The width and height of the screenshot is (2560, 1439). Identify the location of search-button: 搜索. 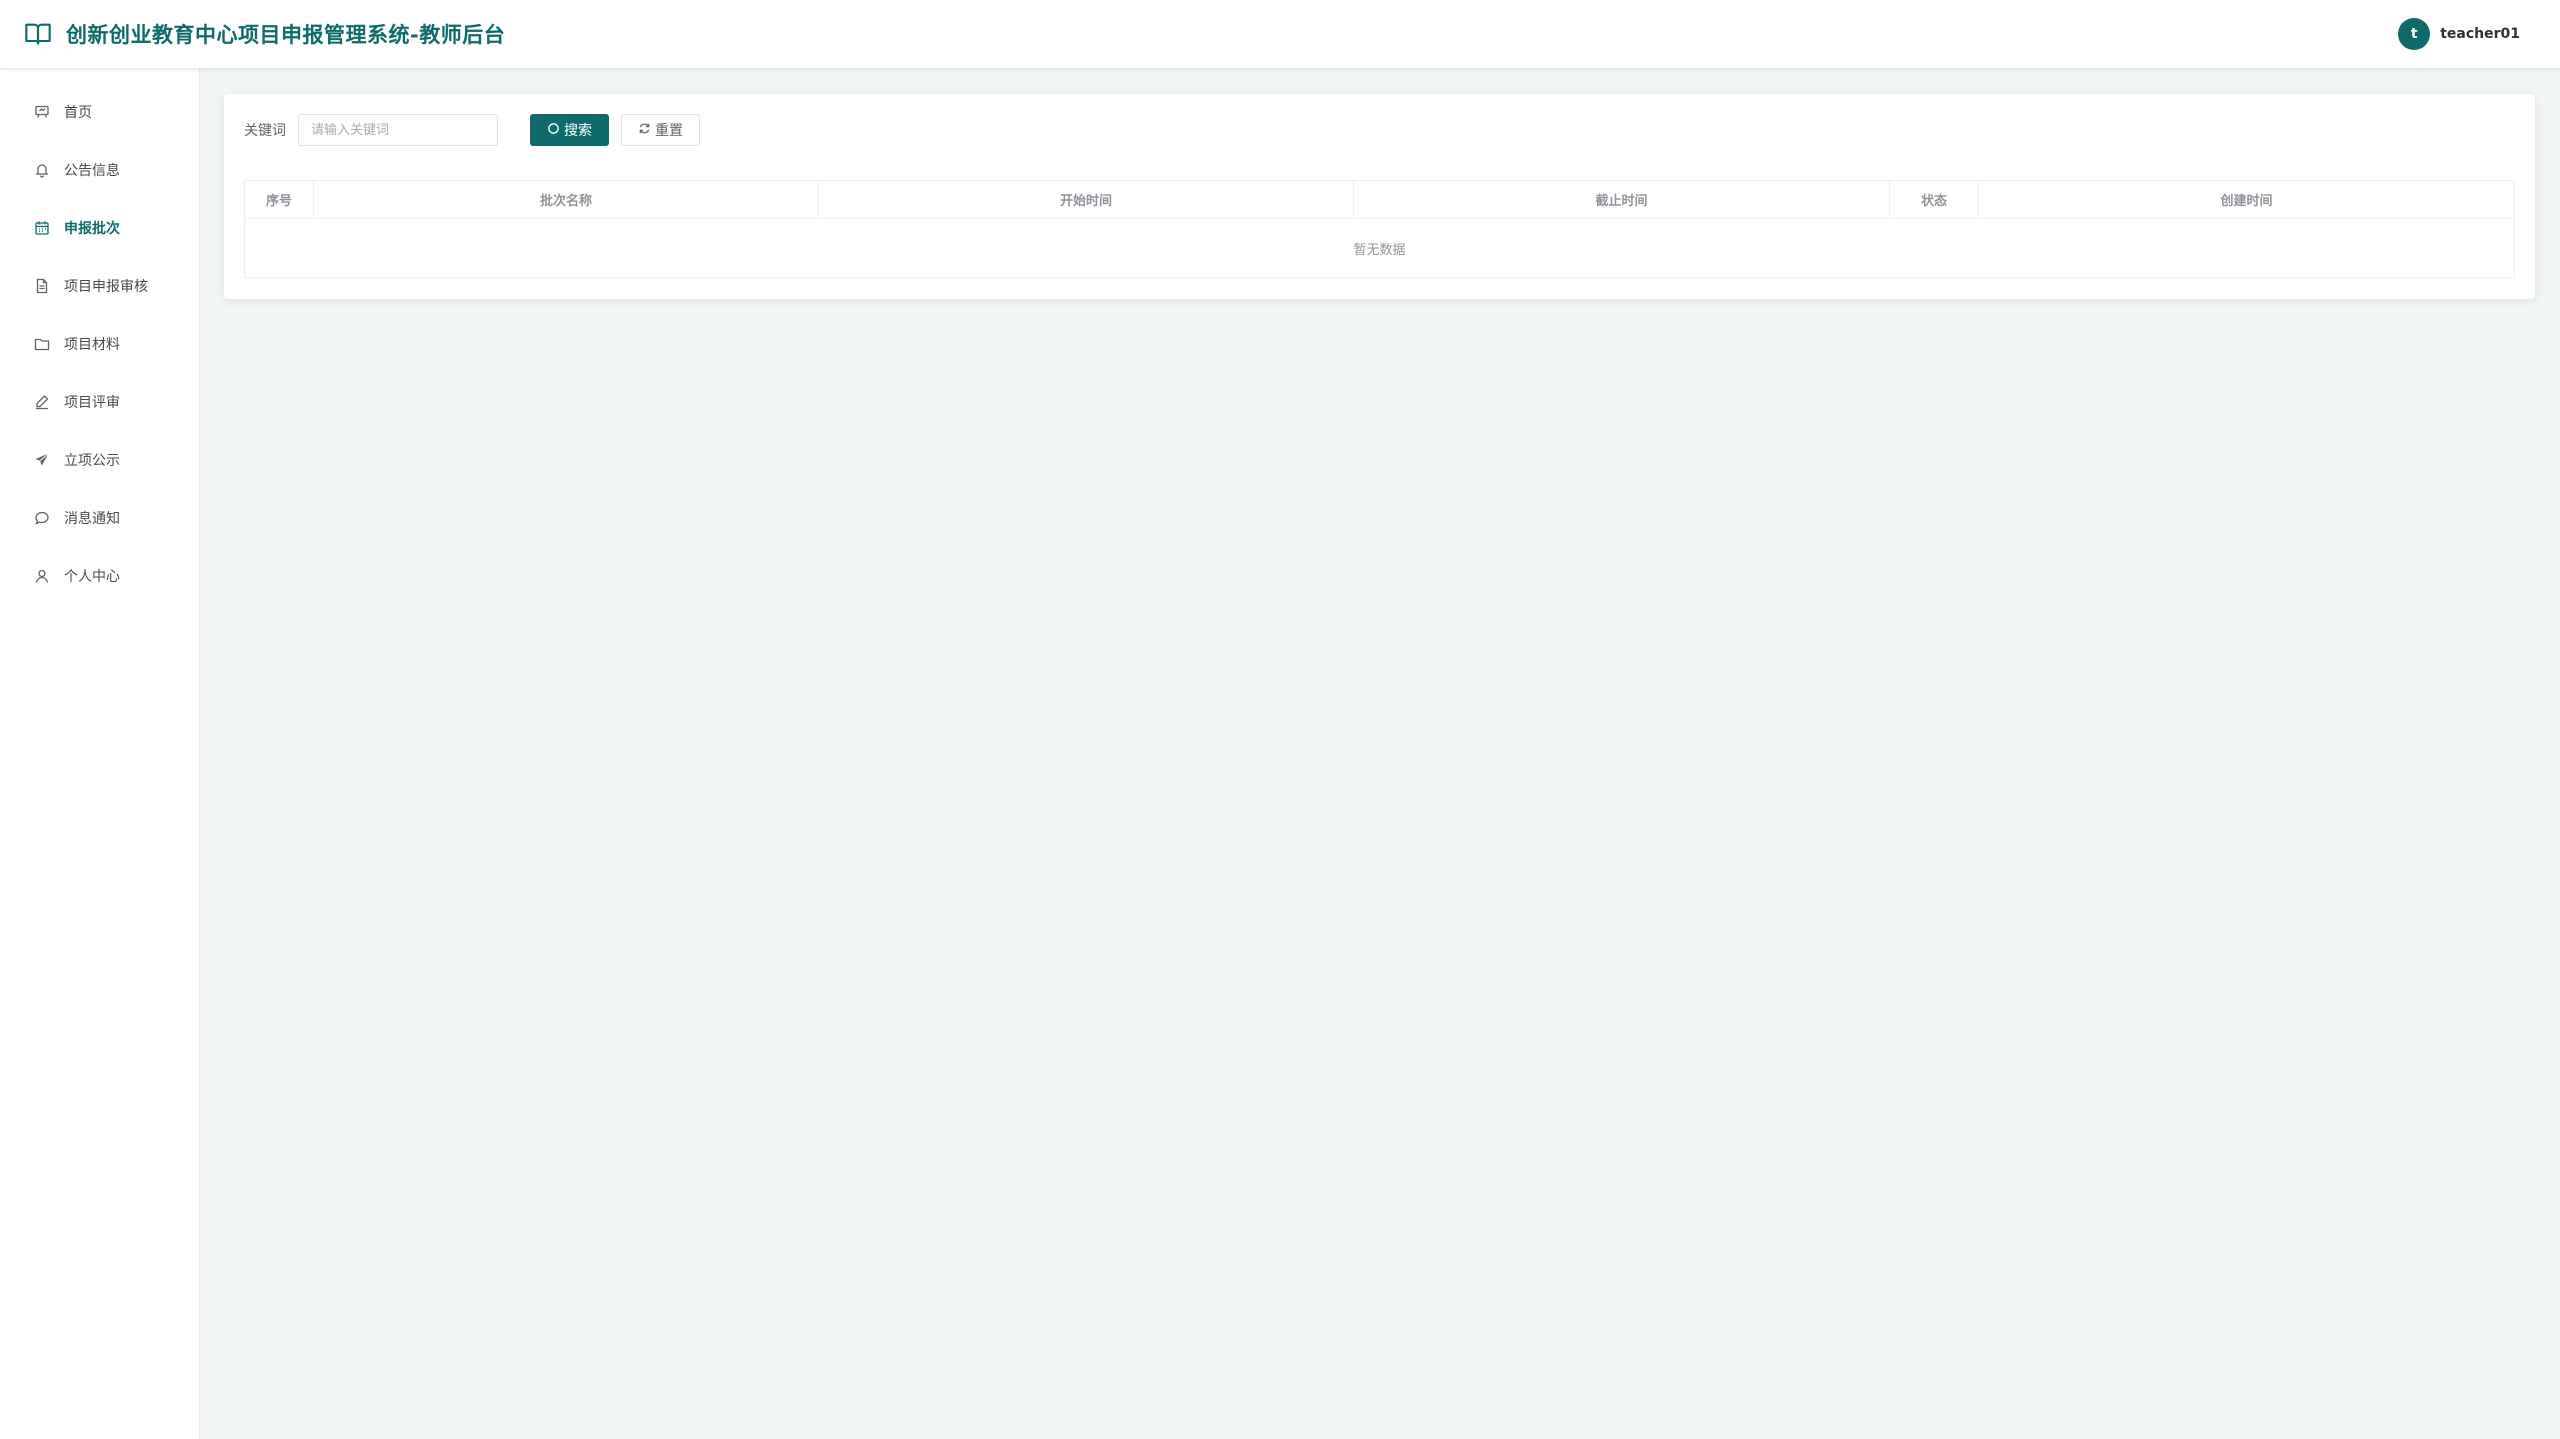
(569, 130).